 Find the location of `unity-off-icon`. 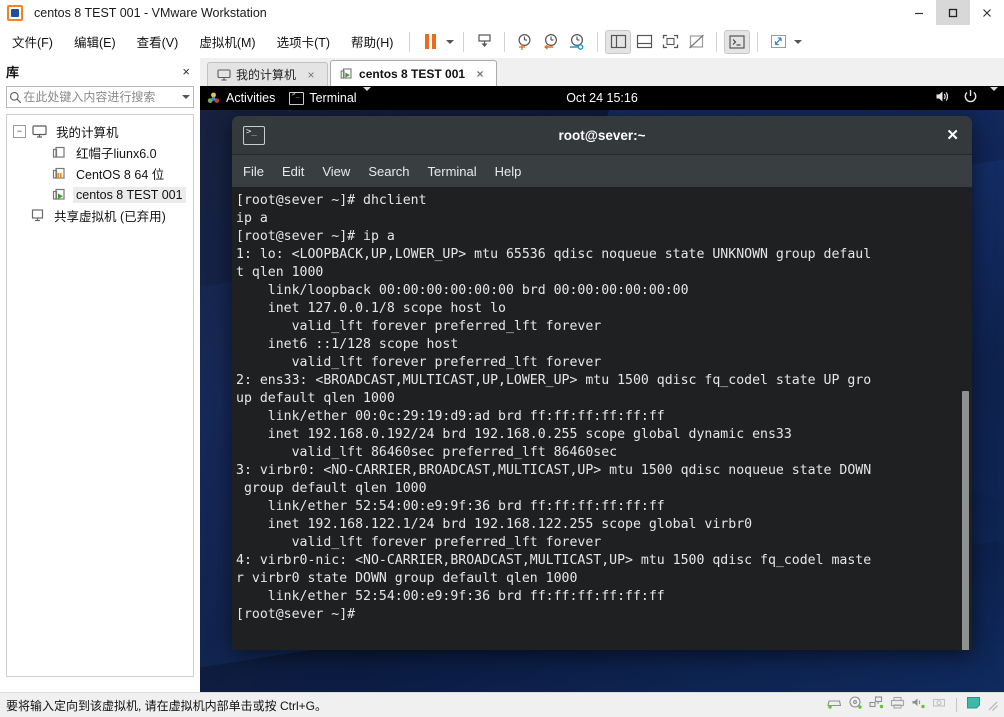

unity-off-icon is located at coordinates (696, 41).